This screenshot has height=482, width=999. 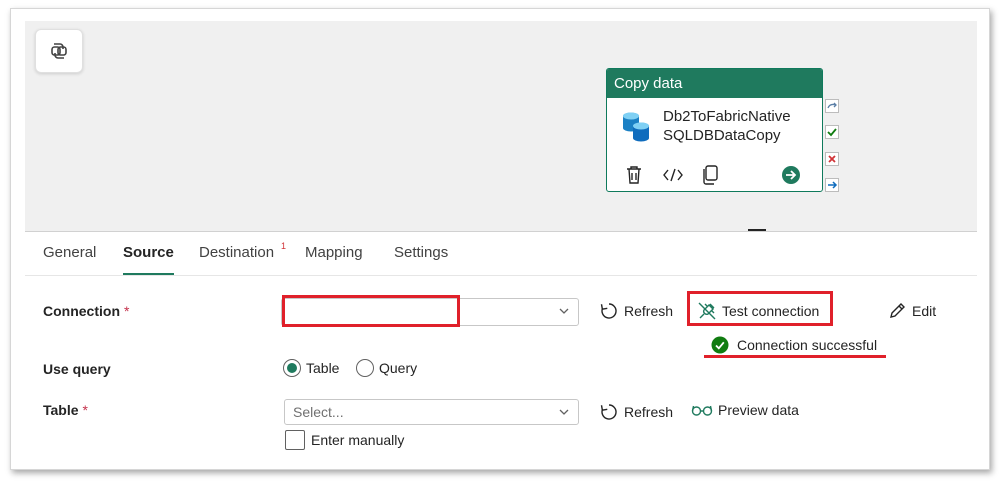 I want to click on tab-settings: Settings, so click(x=421, y=260).